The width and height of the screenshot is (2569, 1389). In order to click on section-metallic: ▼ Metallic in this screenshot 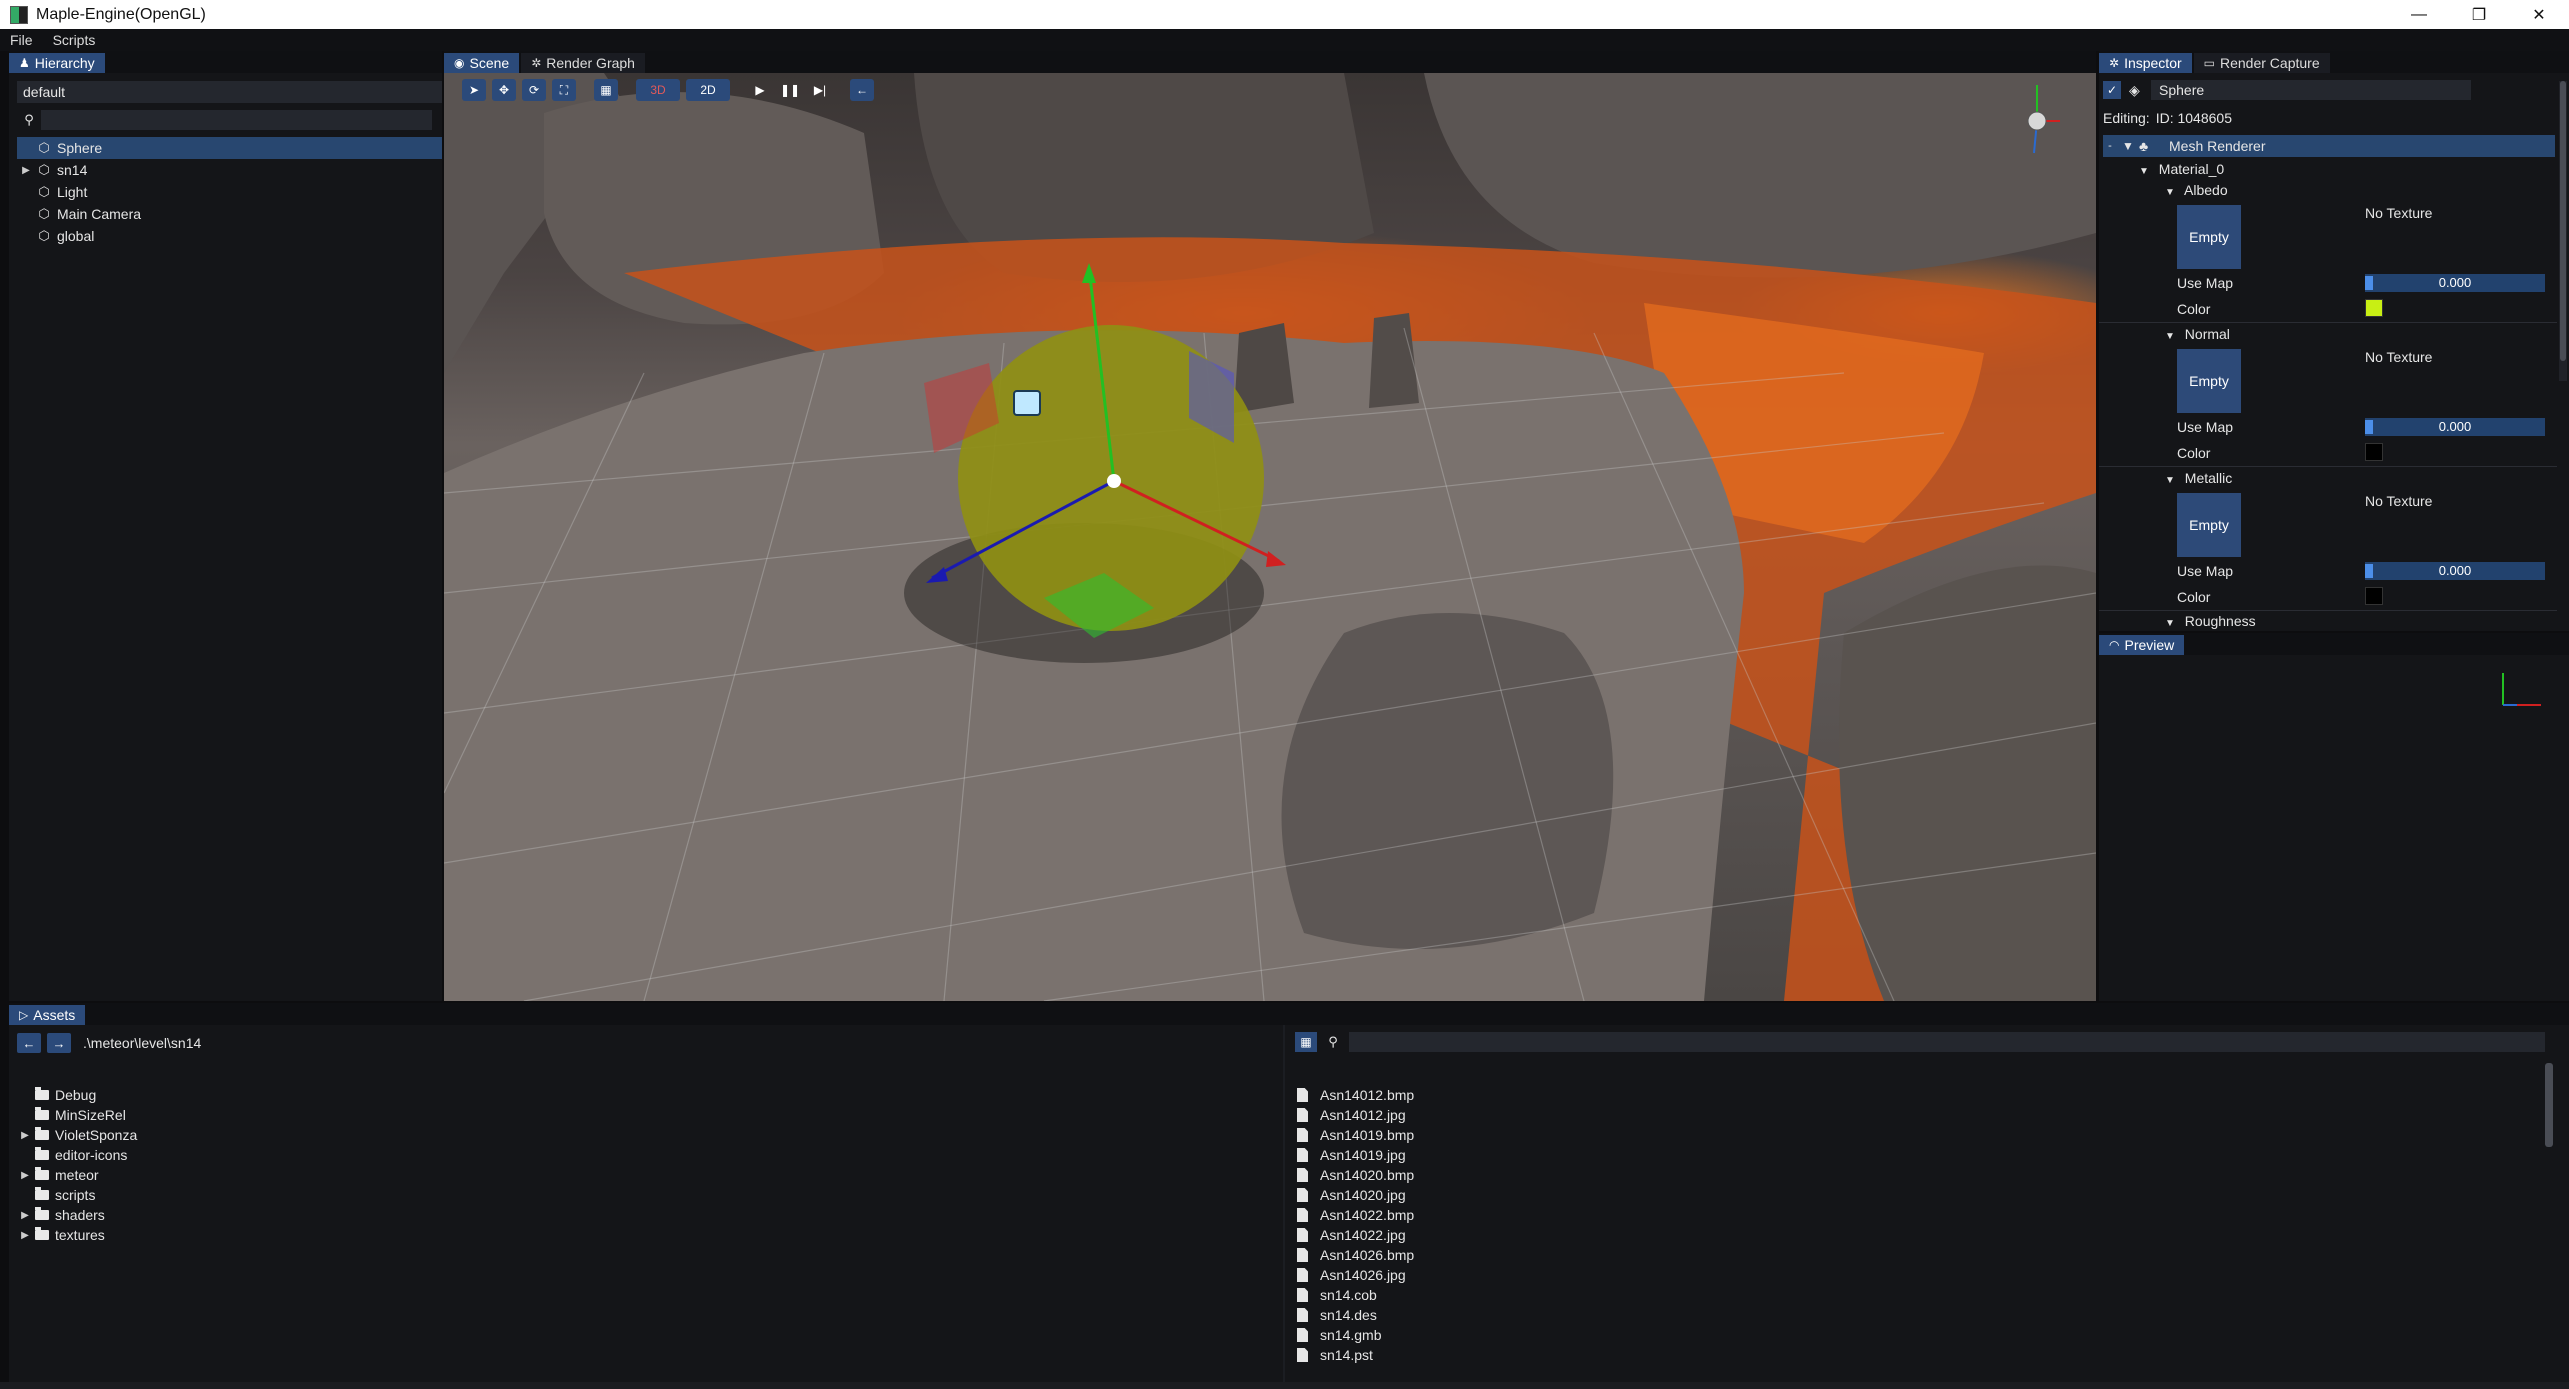, I will do `click(2198, 478)`.